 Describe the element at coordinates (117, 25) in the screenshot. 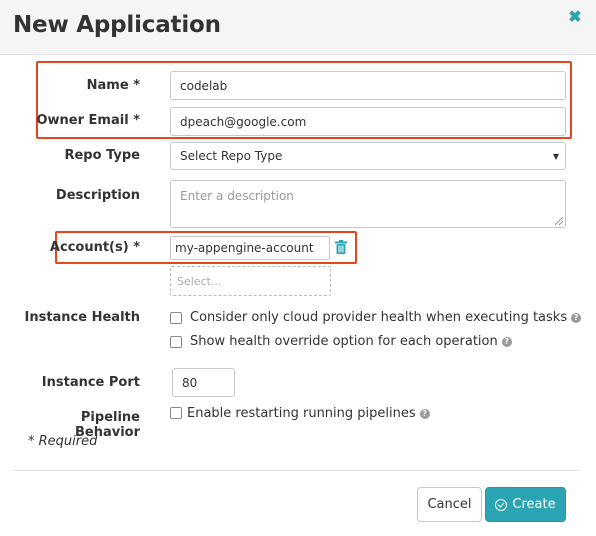

I see `dialog-title: New Application` at that location.